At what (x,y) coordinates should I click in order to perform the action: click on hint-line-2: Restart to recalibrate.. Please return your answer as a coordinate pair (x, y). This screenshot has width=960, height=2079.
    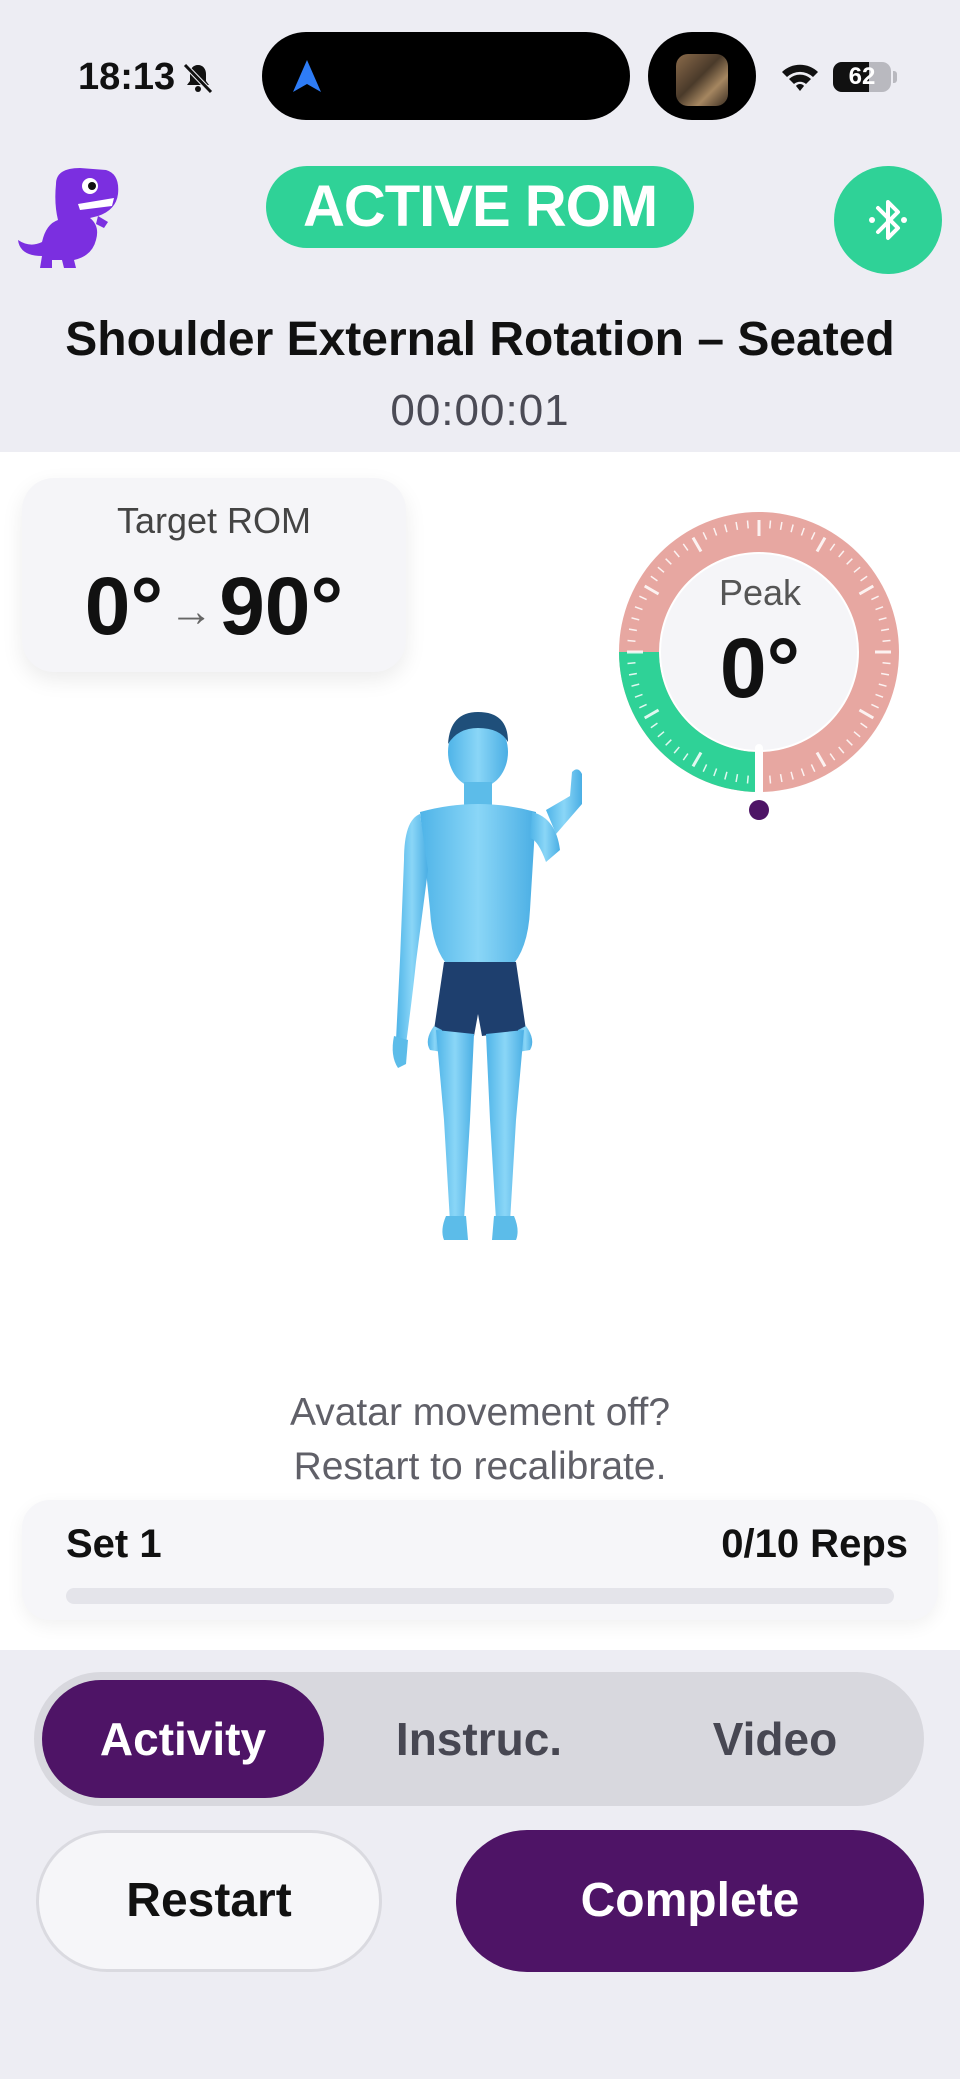
    Looking at the image, I should click on (480, 1466).